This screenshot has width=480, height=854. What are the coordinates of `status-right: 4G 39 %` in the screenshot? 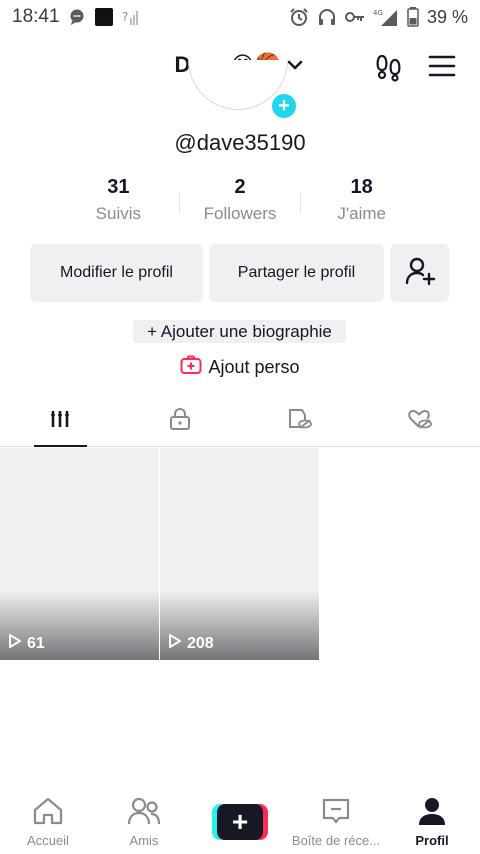 It's located at (378, 17).